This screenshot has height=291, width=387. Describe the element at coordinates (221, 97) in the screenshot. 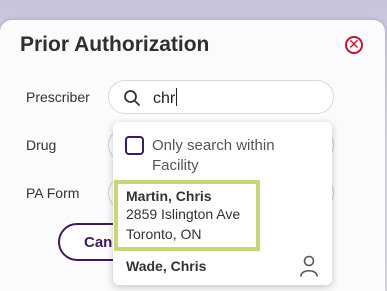

I see `prescriber-search-input: chr` at that location.